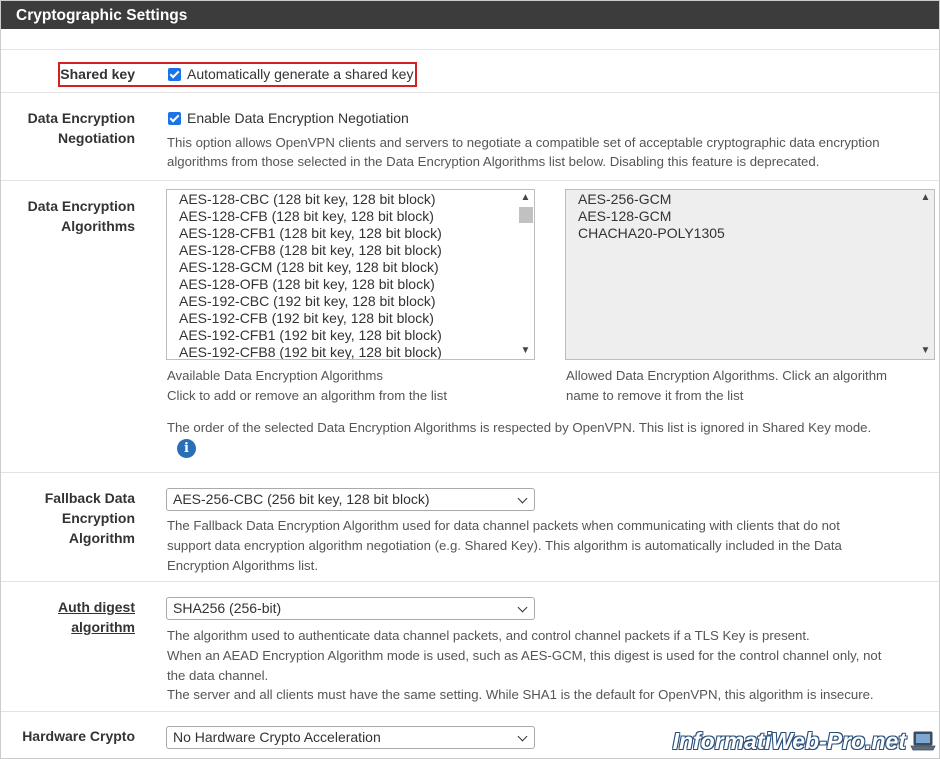 The image size is (940, 759). What do you see at coordinates (174, 74) in the screenshot?
I see `shared-key-checkbox` at bounding box center [174, 74].